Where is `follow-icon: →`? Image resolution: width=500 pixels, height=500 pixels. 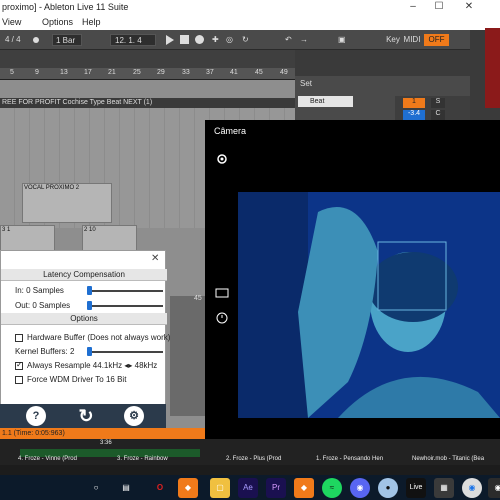 follow-icon: → is located at coordinates (304, 39).